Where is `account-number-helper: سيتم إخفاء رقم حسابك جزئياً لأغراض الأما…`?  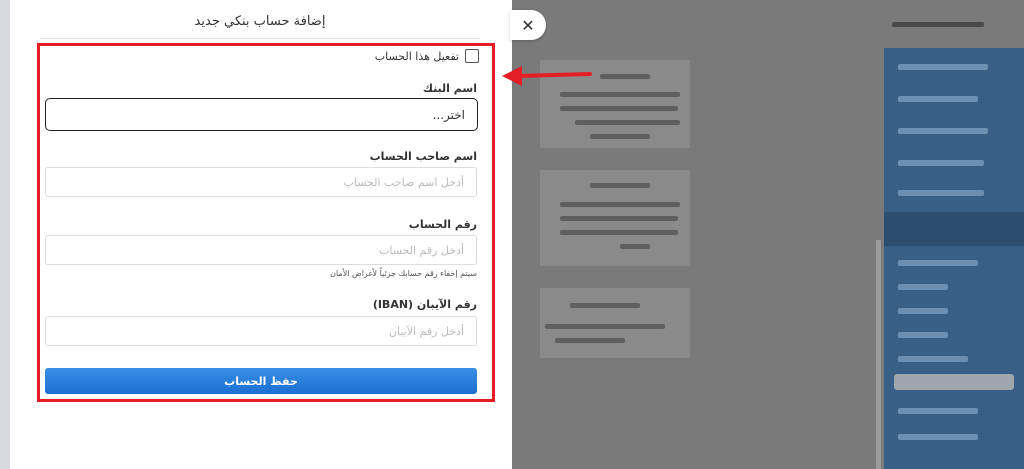 account-number-helper: سيتم إخفاء رقم حسابك جزئياً لأغراض الأما… is located at coordinates (403, 273).